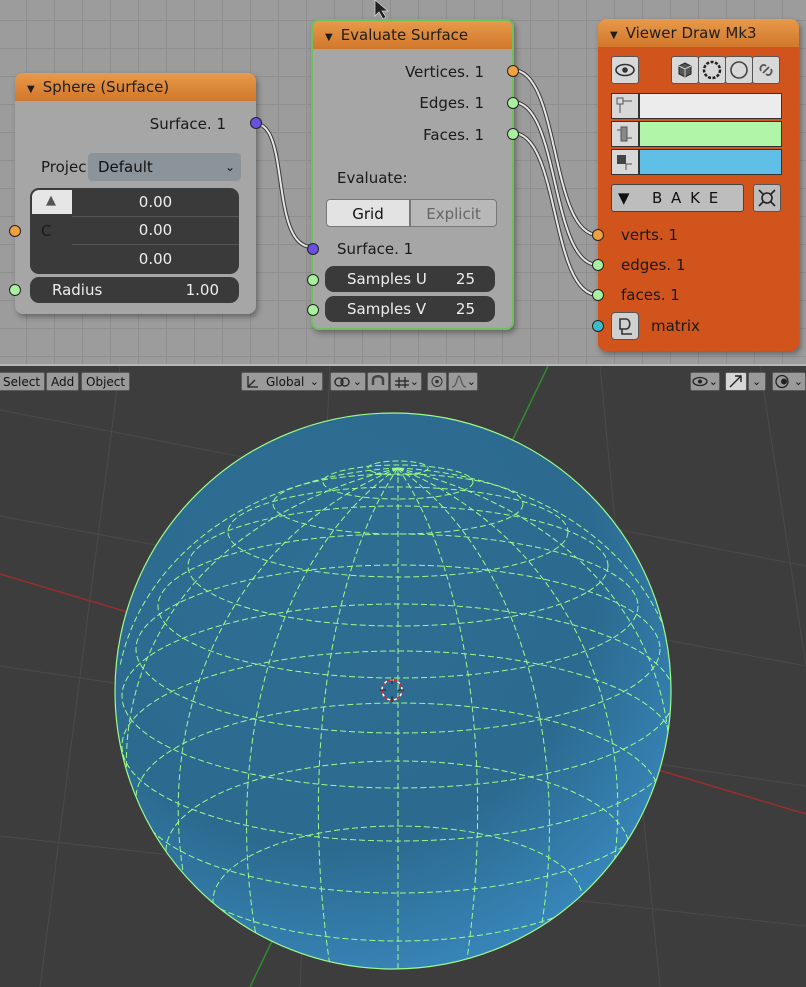 Image resolution: width=806 pixels, height=987 pixels. I want to click on radius-field: Radius 1.00, so click(134, 290).